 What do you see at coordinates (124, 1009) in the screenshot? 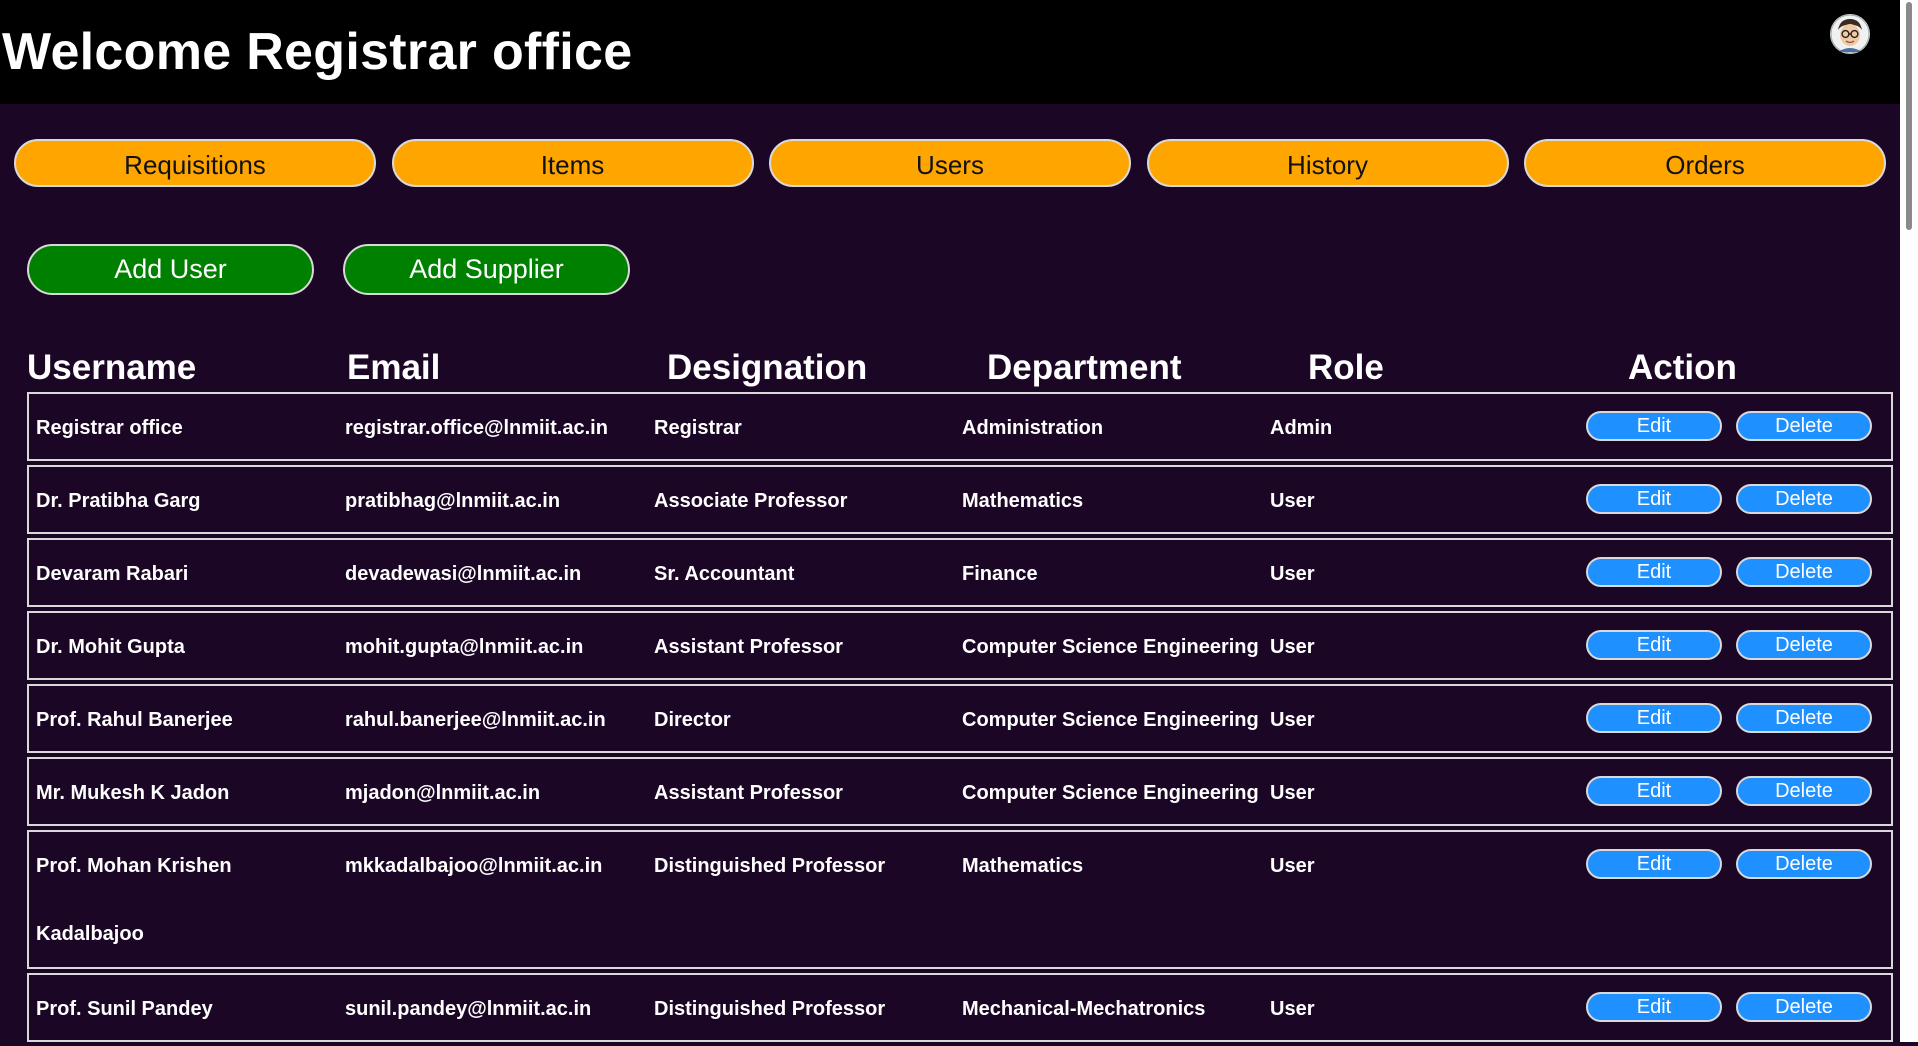
I see `cell-username: Prof. Sunil Pandey` at bounding box center [124, 1009].